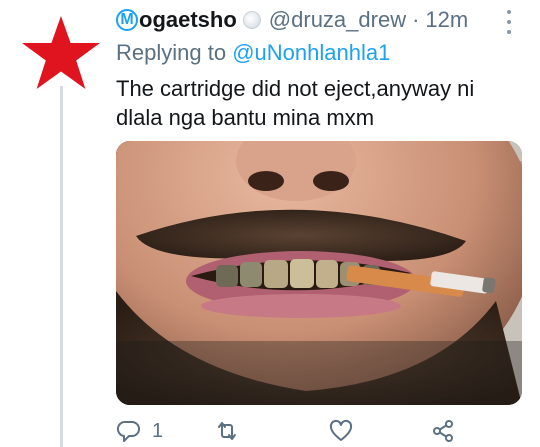 Image resolution: width=540 pixels, height=447 pixels. I want to click on heart-icon, so click(341, 430).